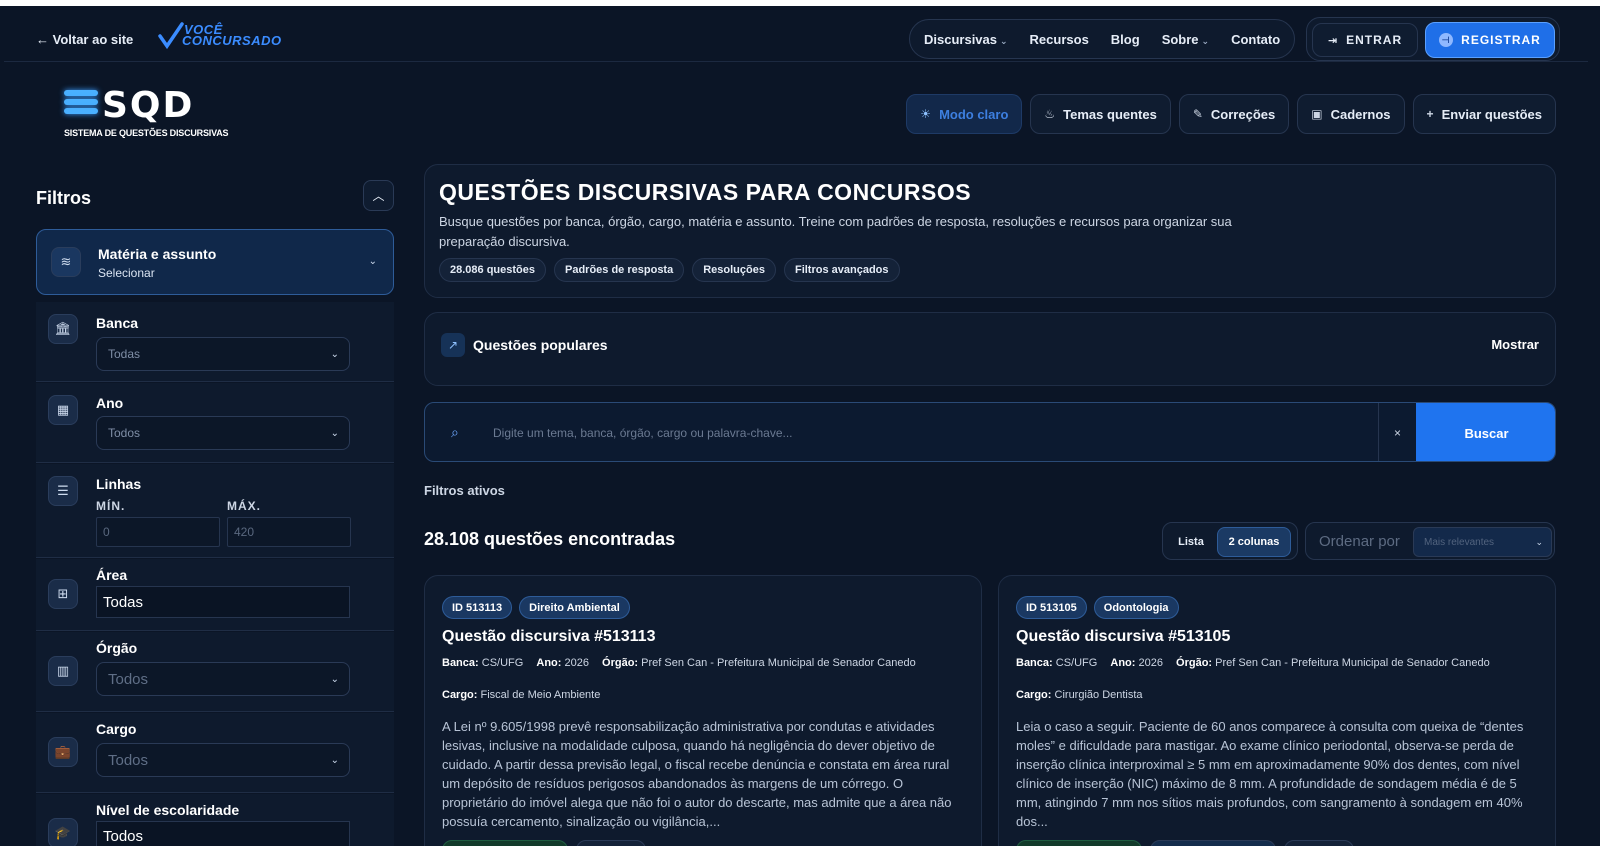  I want to click on min-lines-input: 0, so click(158, 532).